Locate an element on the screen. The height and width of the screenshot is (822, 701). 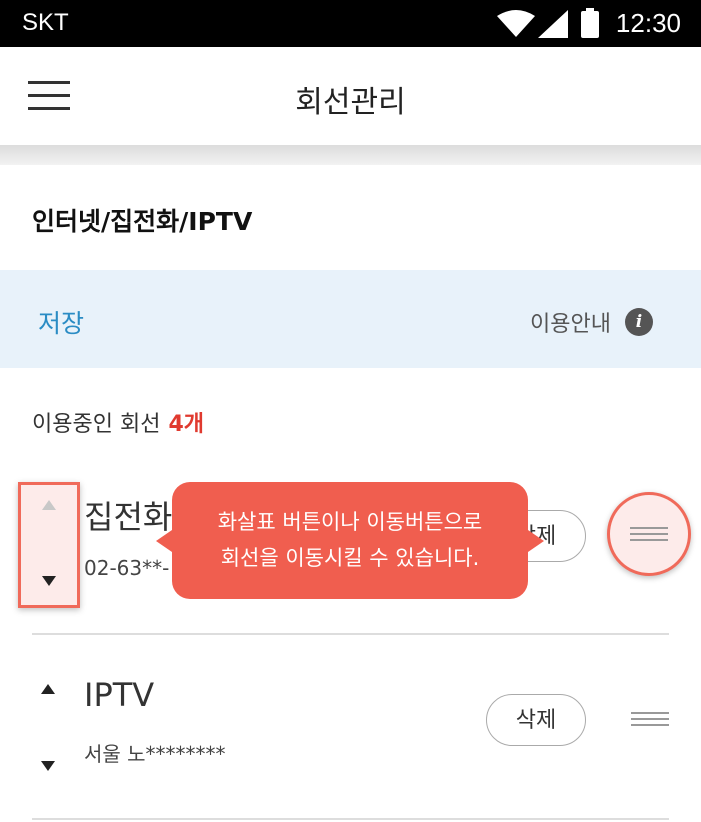
tooltip-line-2: 회선을 이동시킬 수 있습니다. is located at coordinates (350, 558).